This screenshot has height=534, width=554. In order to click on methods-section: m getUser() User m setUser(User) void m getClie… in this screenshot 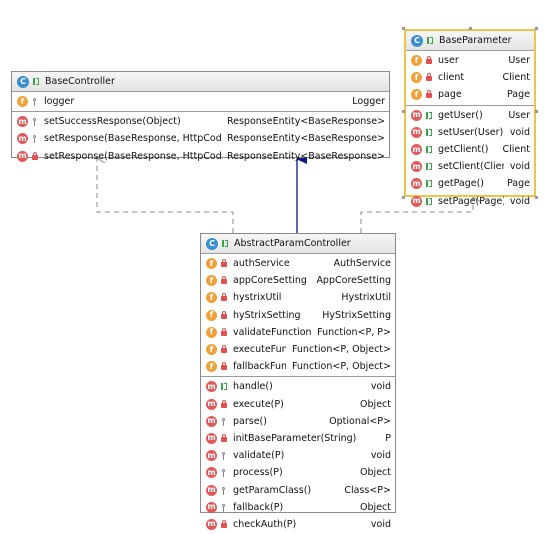, I will do `click(470, 158)`.